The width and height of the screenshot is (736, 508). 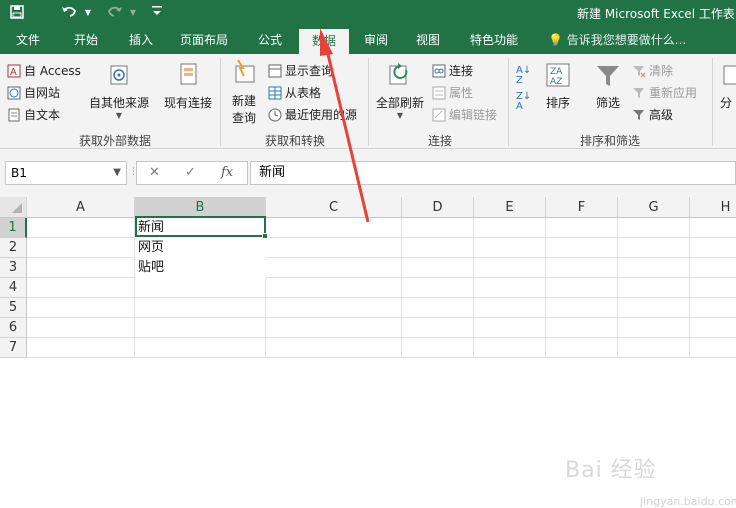 I want to click on watermark-logo: Bai 经验, so click(x=611, y=470).